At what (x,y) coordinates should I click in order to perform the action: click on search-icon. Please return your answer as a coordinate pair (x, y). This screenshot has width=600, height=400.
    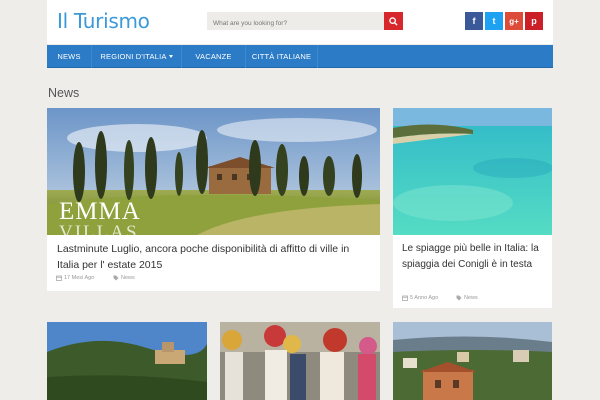
    Looking at the image, I should click on (393, 21).